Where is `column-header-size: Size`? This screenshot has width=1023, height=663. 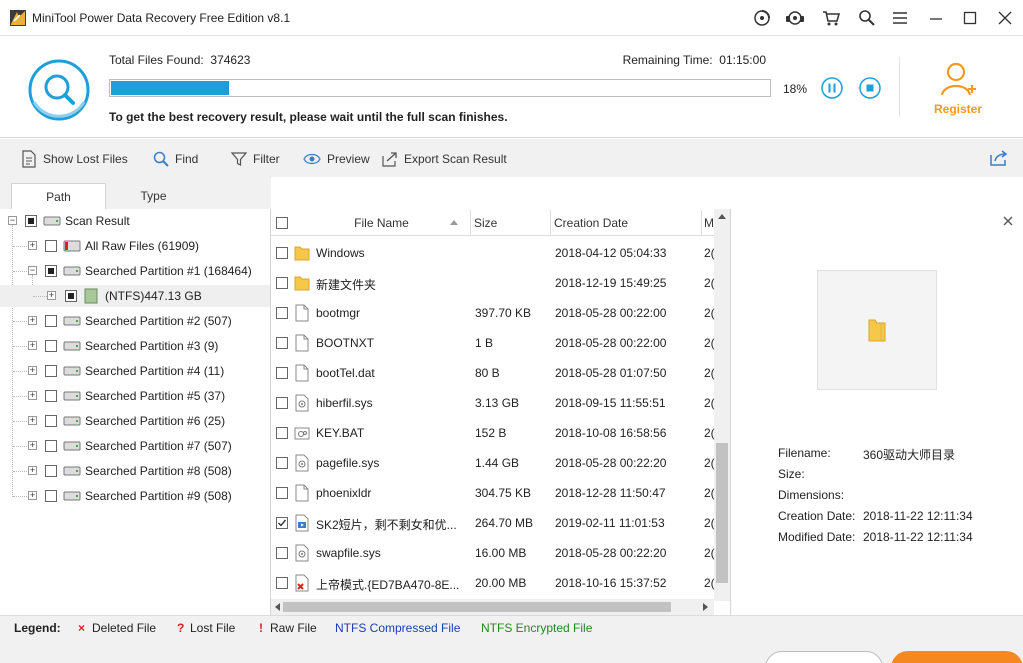
column-header-size: Size is located at coordinates (511, 223).